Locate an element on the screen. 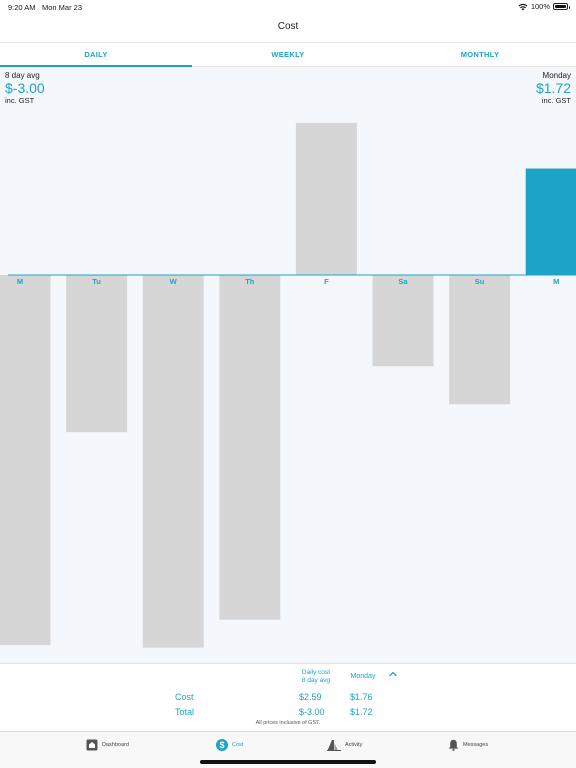 The image size is (576, 768). tab-dashboard: Dashboard is located at coordinates (107, 745).